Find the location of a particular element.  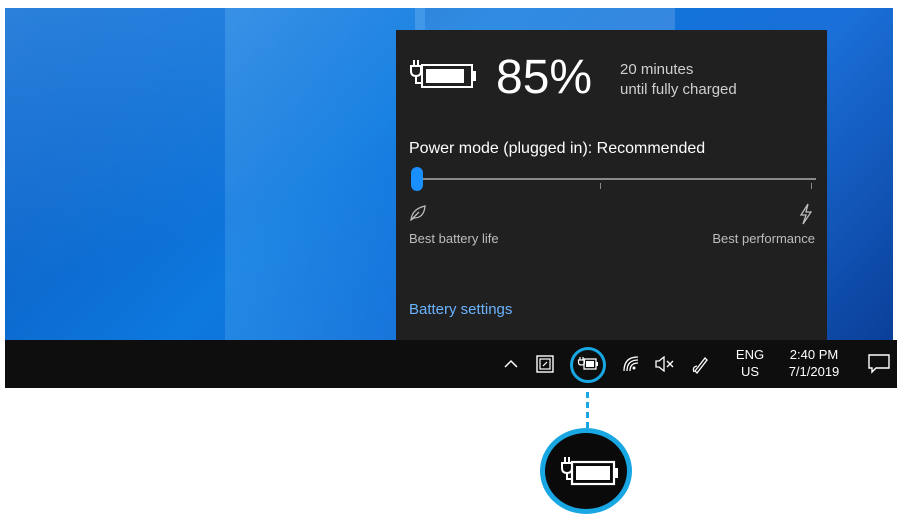

volume-muted-icon is located at coordinates (665, 364).